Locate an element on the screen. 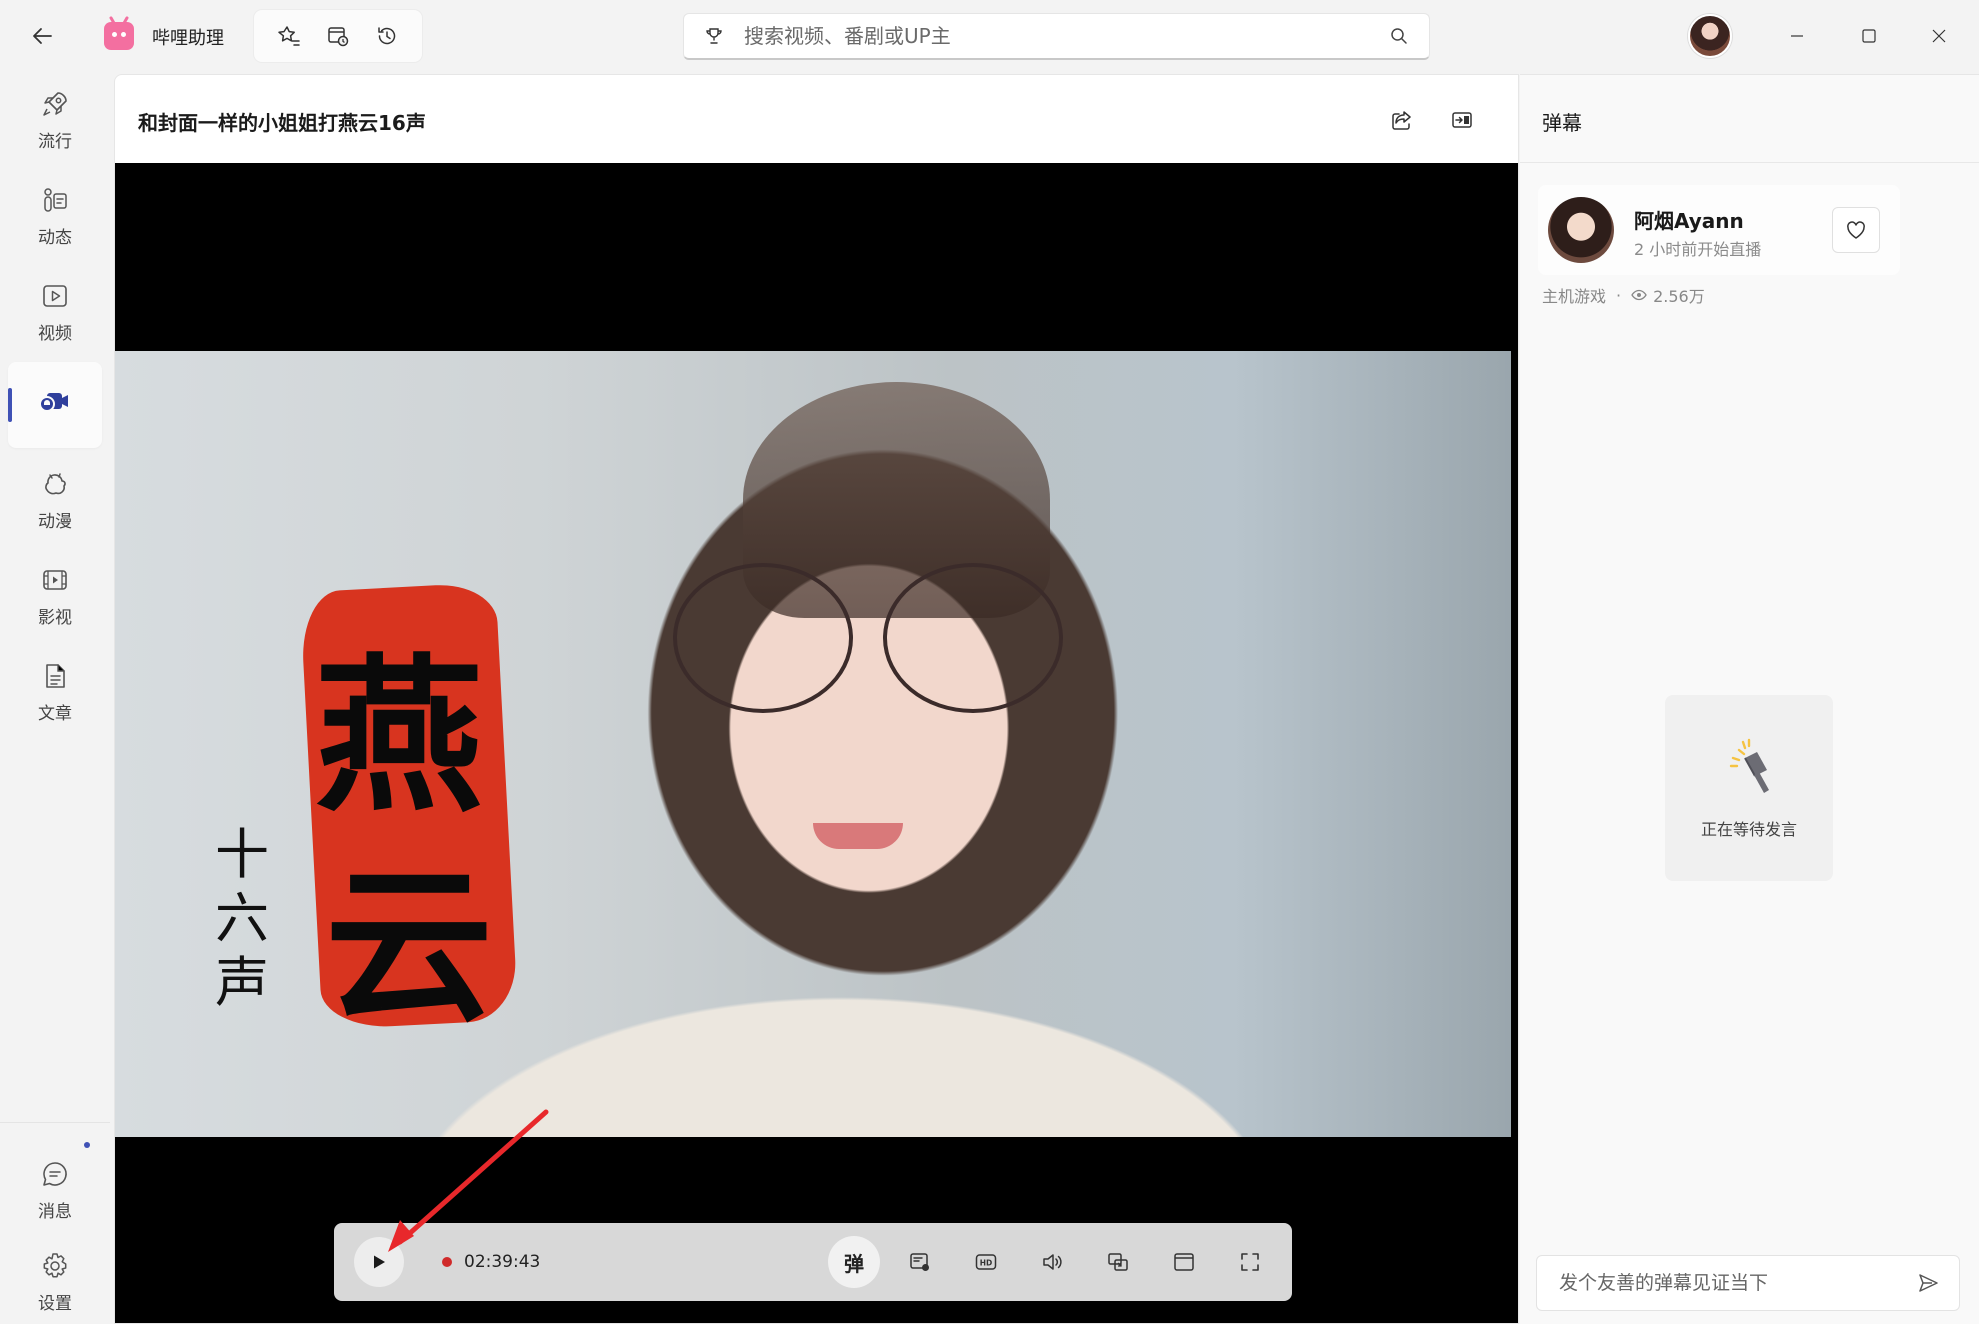 This screenshot has height=1324, width=1979. empty-danmaku-state: 正在等待发言 is located at coordinates (1749, 788).